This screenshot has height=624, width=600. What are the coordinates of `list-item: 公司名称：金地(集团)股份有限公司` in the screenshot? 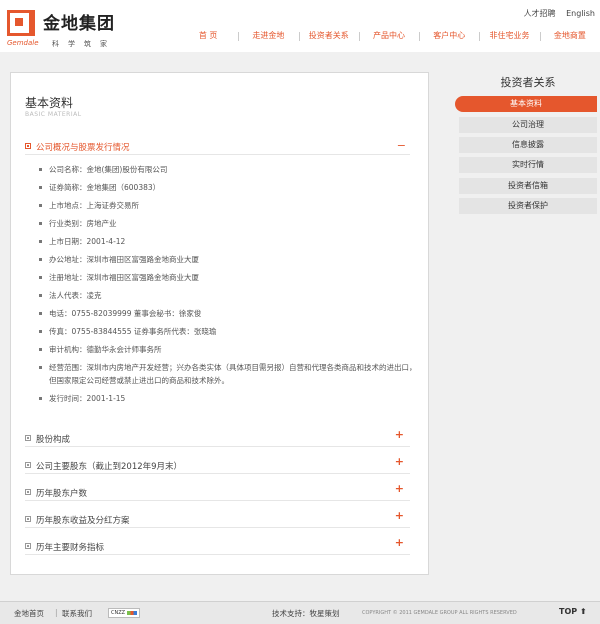 It's located at (225, 169).